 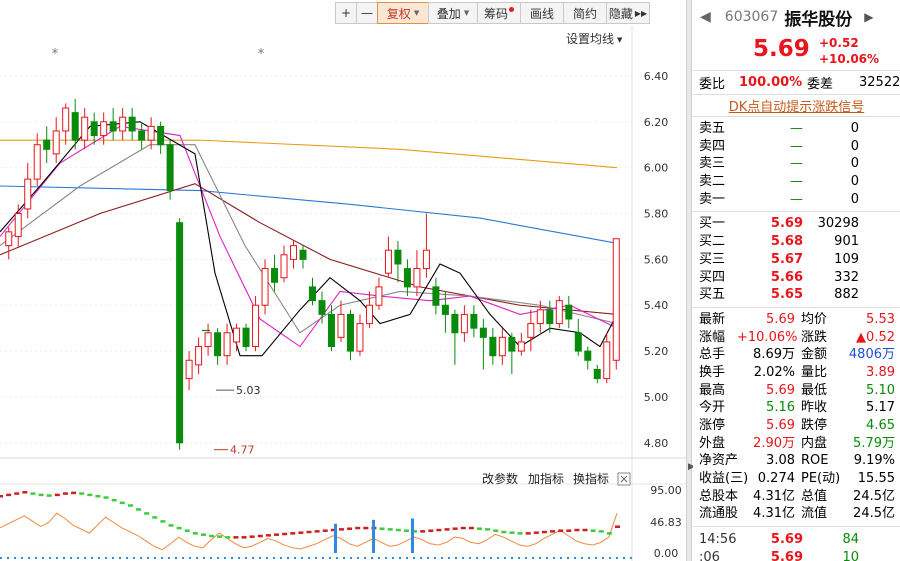 What do you see at coordinates (590, 39) in the screenshot?
I see `set-ma-button: 设置均线` at bounding box center [590, 39].